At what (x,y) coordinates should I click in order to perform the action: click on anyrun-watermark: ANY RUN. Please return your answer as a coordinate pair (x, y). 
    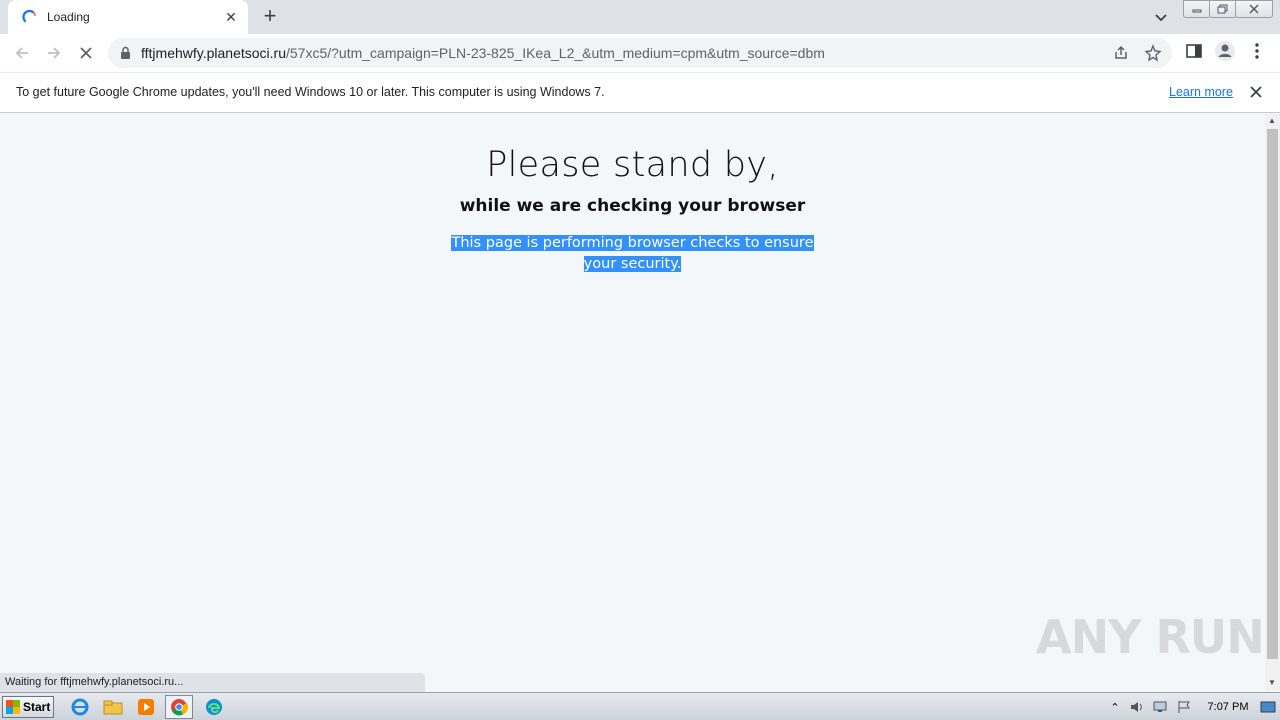
    Looking at the image, I should click on (1150, 637).